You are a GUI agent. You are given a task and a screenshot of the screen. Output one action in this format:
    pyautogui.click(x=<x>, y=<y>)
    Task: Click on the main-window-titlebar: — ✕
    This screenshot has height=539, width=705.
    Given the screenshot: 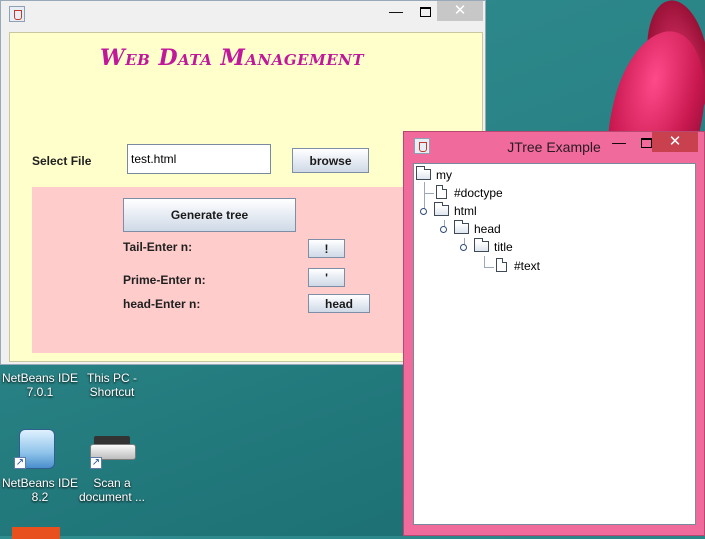 What is the action you would take?
    pyautogui.click(x=243, y=14)
    